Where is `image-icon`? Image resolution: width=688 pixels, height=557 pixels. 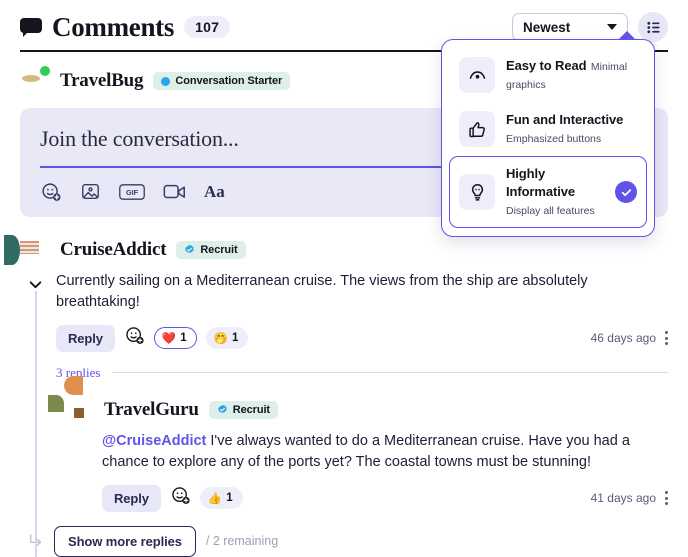
image-icon is located at coordinates (90, 191).